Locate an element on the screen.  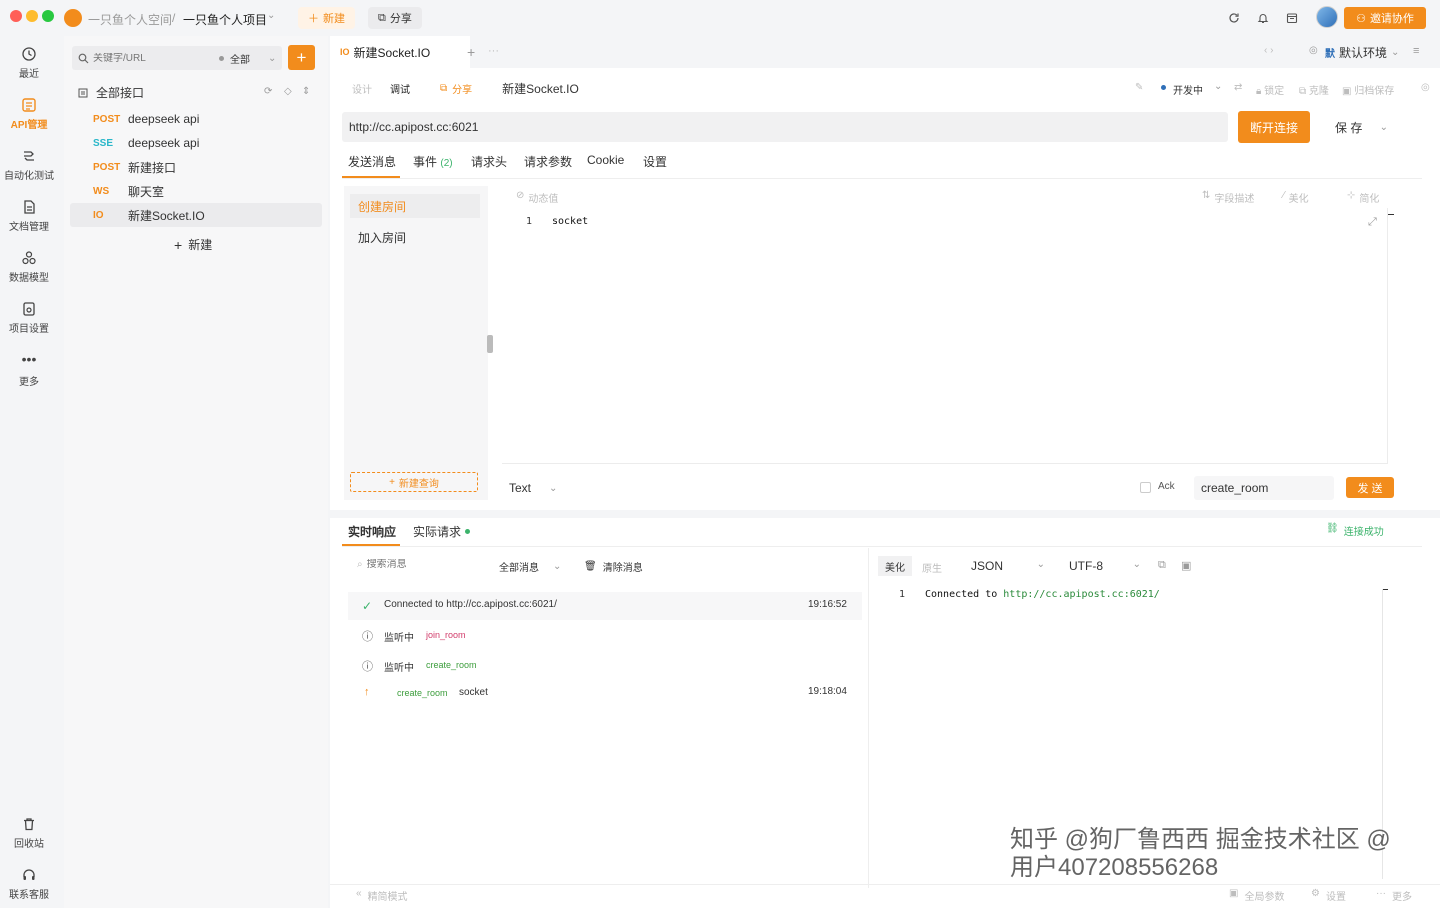
send-button: 发 送 is located at coordinates (1370, 487).